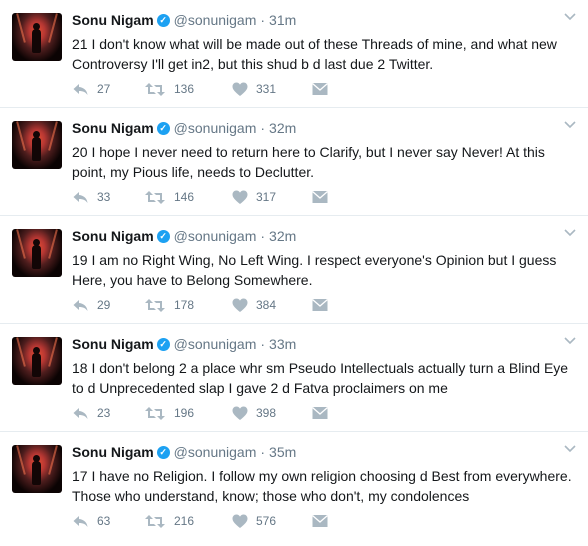 The width and height of the screenshot is (588, 546). What do you see at coordinates (104, 197) in the screenshot?
I see `reply-count: 33` at bounding box center [104, 197].